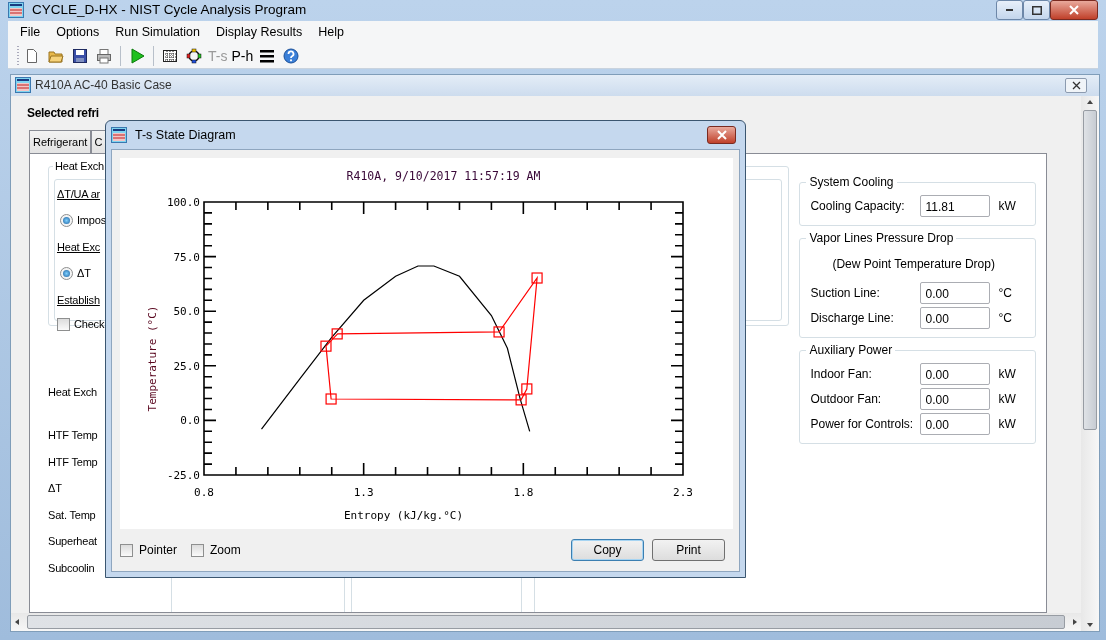 This screenshot has height=640, width=1106. What do you see at coordinates (17, 622) in the screenshot?
I see `scroll-left-icon` at bounding box center [17, 622].